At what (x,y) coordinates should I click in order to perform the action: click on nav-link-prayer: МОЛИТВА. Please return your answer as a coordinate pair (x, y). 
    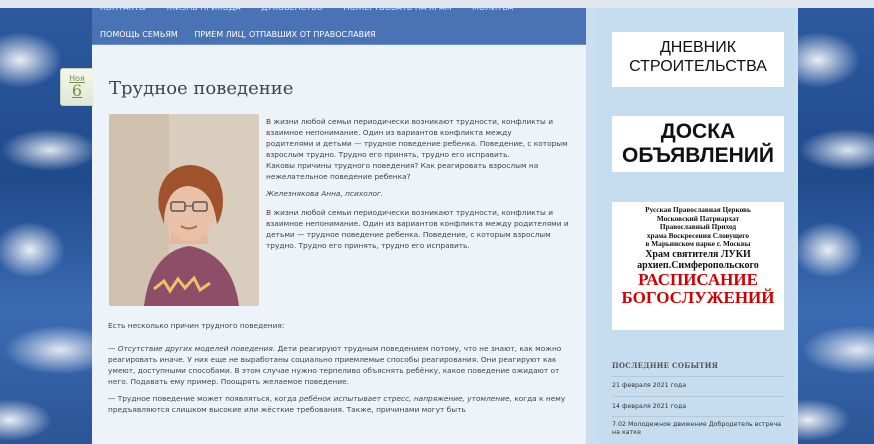
    Looking at the image, I should click on (492, 7).